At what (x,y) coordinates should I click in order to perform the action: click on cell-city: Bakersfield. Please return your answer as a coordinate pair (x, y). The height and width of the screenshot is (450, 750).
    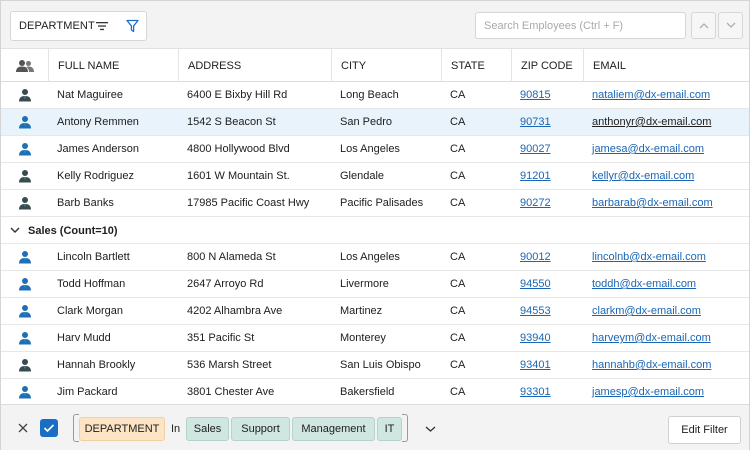
    Looking at the image, I should click on (386, 392).